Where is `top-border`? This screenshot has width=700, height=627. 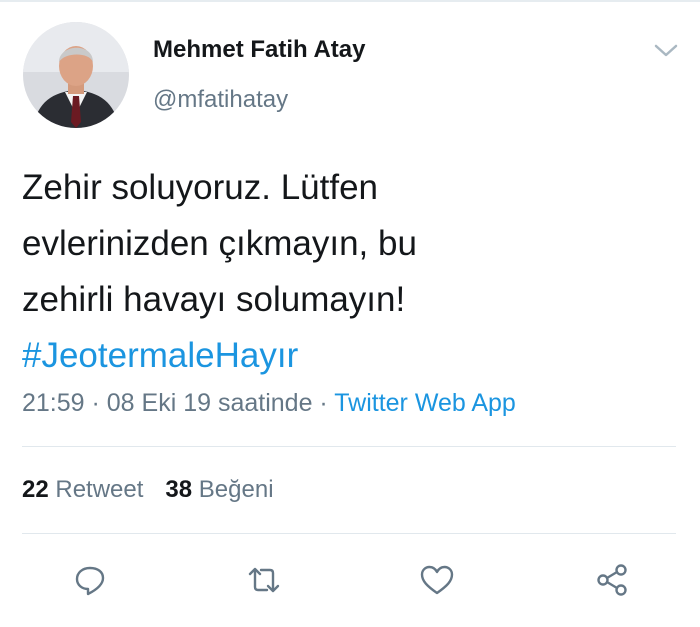 top-border is located at coordinates (350, 1).